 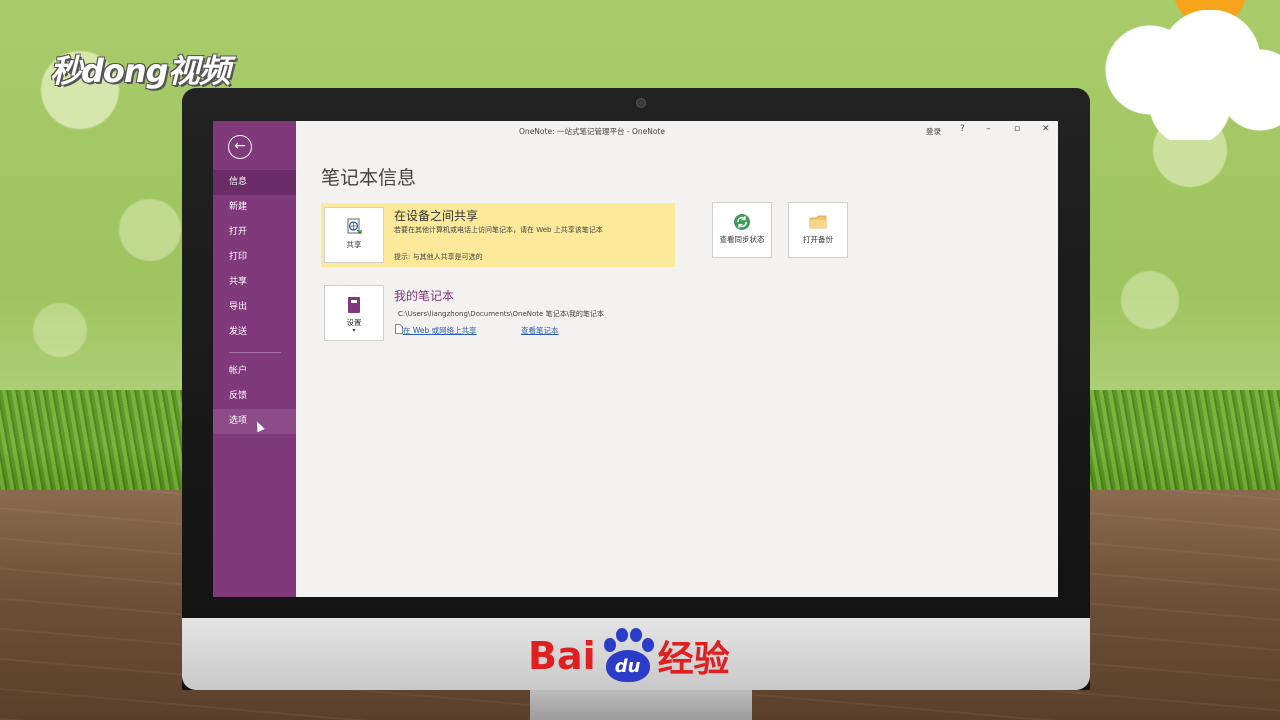 I want to click on backstage-sidebar: ← 信息 新建 打开 打印 共享 导出 发送 帐户 反馈 选项, so click(x=254, y=359).